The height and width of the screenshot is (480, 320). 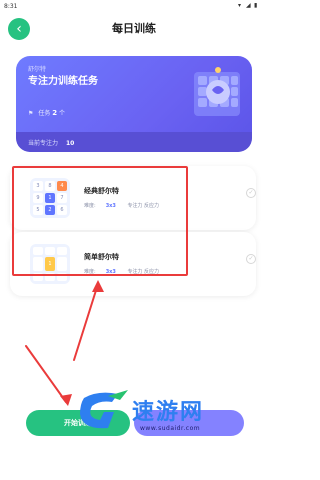 What do you see at coordinates (168, 412) in the screenshot?
I see `watermark-brand: 速游网` at bounding box center [168, 412].